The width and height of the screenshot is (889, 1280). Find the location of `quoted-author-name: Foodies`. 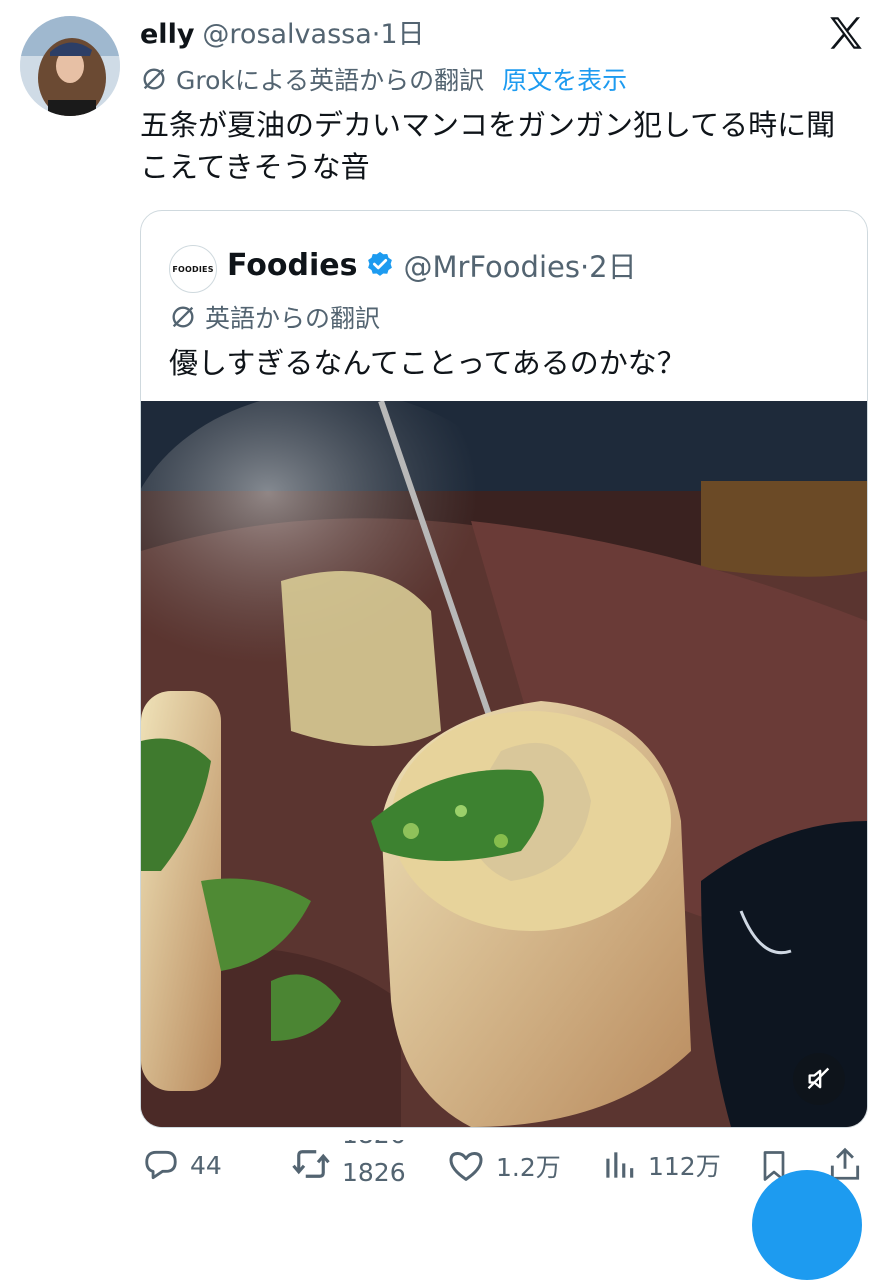

quoted-author-name: Foodies is located at coordinates (292, 265).